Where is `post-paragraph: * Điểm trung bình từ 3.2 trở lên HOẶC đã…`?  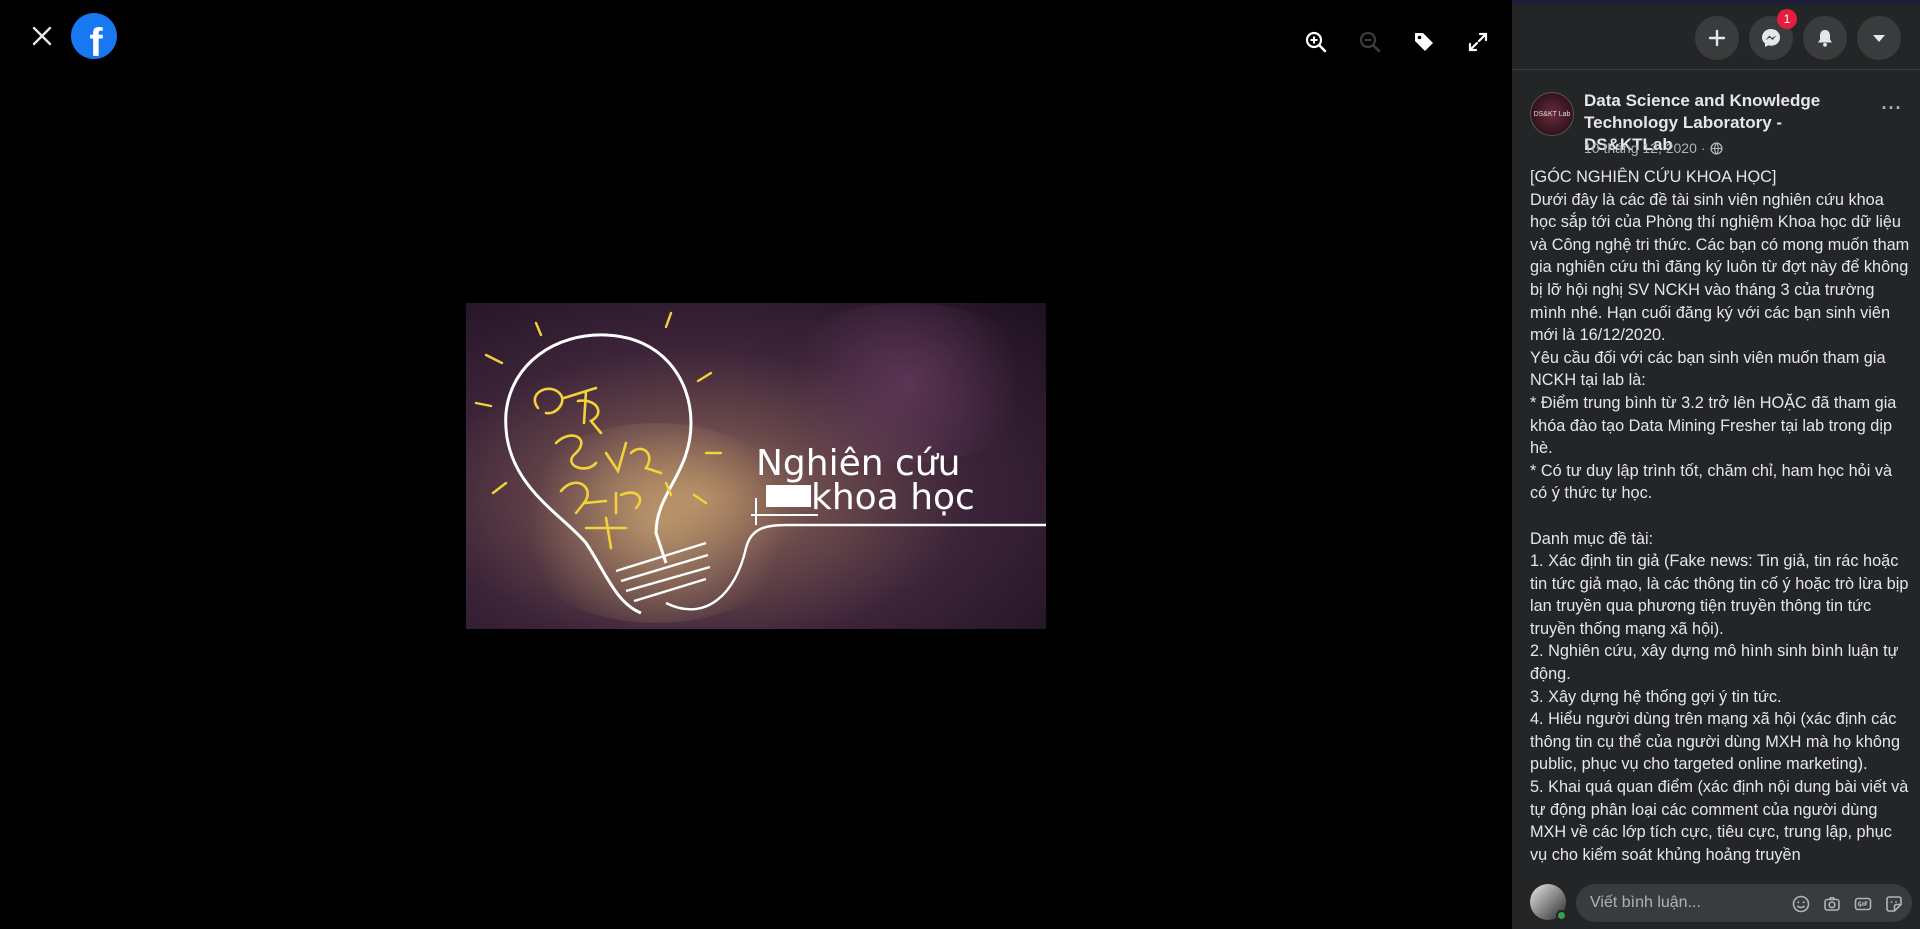 post-paragraph: * Điểm trung bình từ 3.2 trở lên HOẶC đã… is located at coordinates (1713, 425).